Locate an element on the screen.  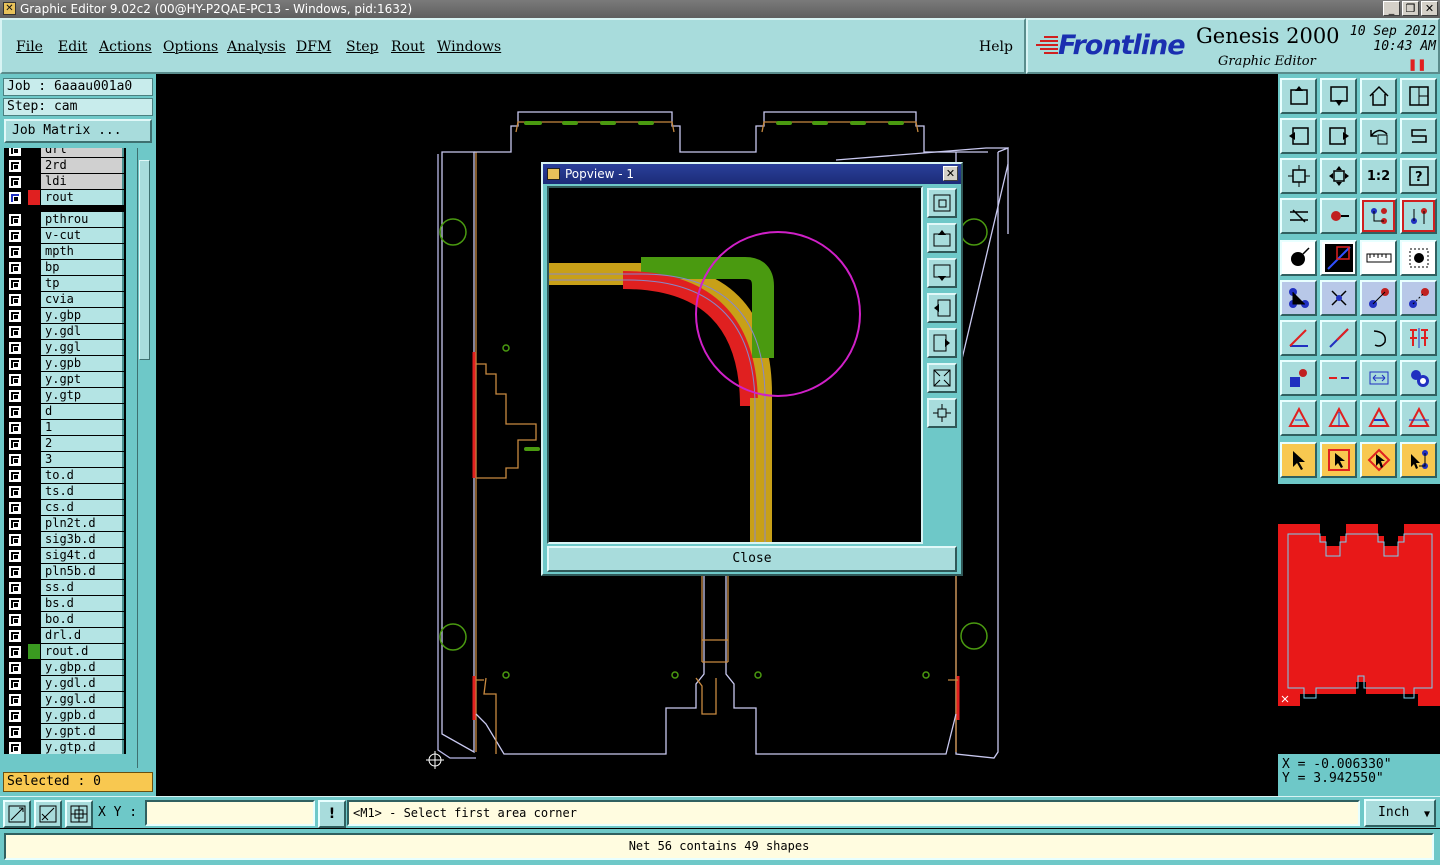
layer-row: y.gdl.d is located at coordinates (65, 684).